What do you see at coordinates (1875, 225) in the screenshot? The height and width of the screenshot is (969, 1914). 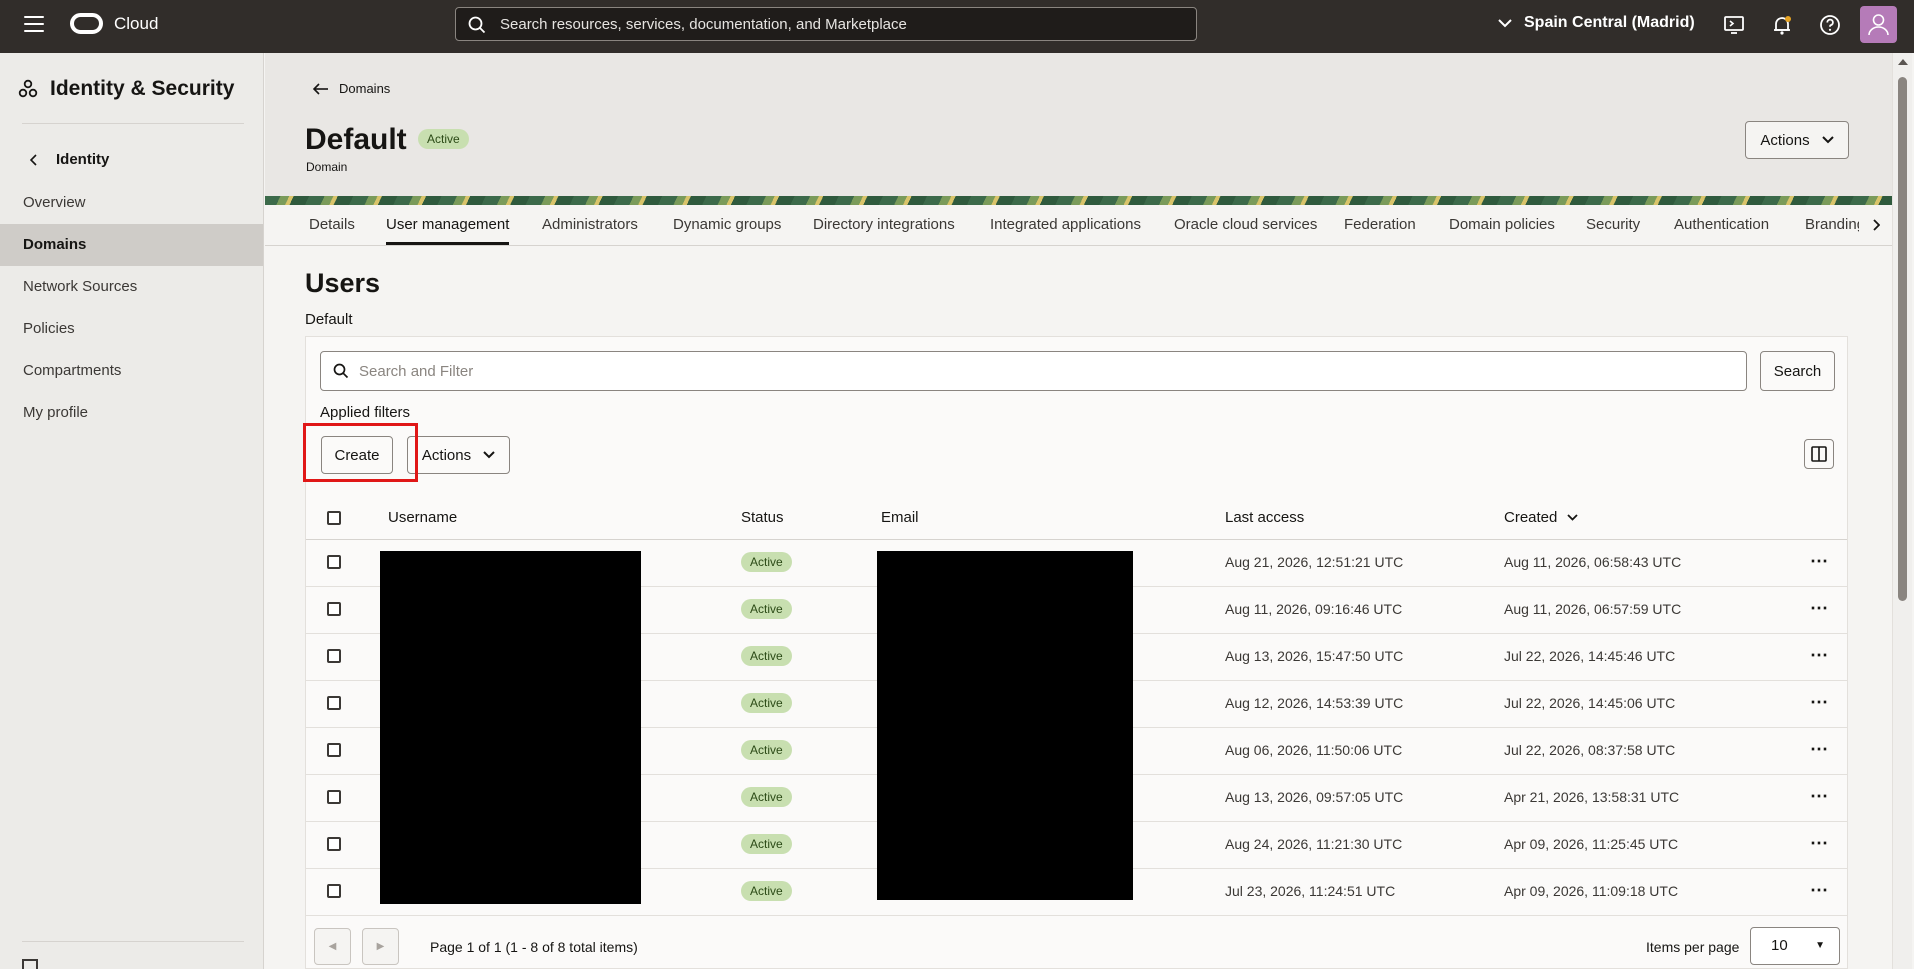 I see `tabs-scroll-right` at bounding box center [1875, 225].